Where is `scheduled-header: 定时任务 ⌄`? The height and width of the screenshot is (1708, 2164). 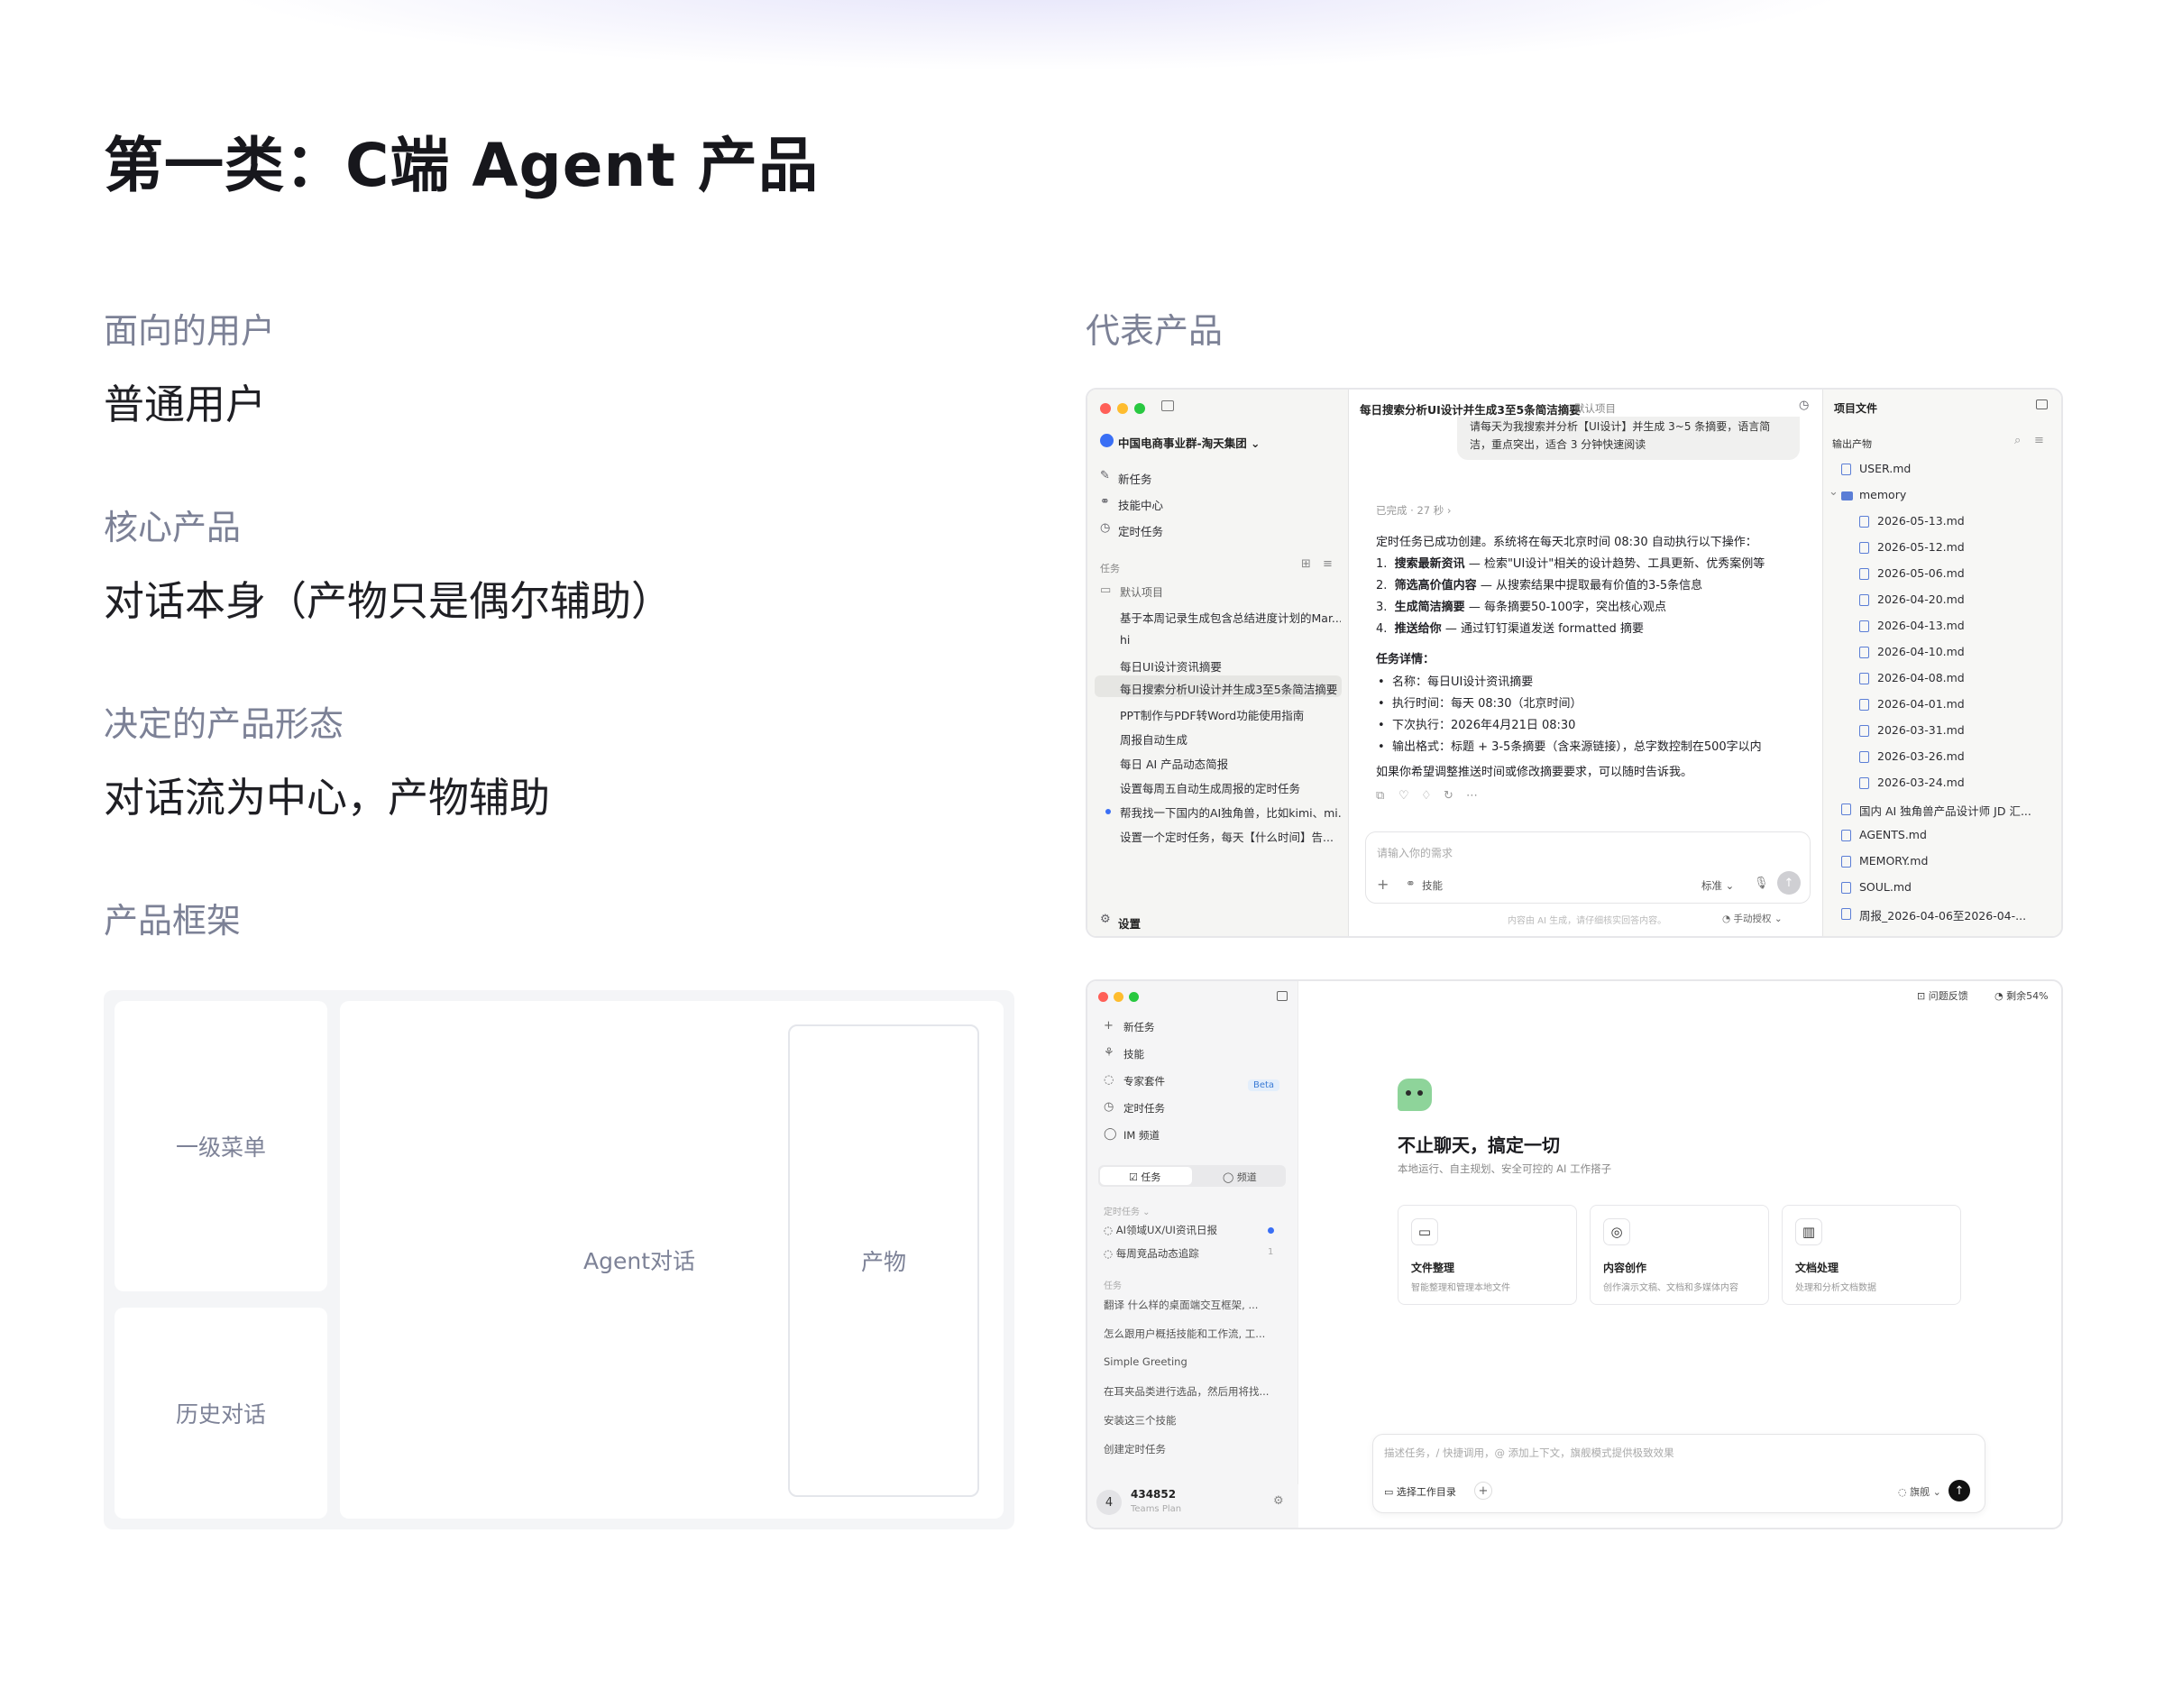 scheduled-header: 定时任务 ⌄ is located at coordinates (1127, 1210).